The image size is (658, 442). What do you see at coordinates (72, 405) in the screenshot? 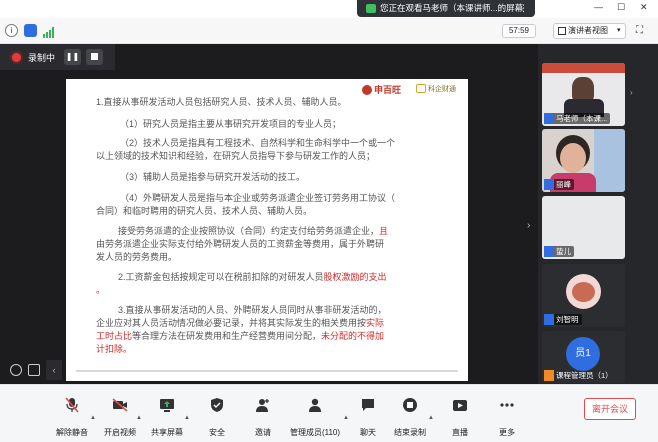
I see `mic-muted-icon` at bounding box center [72, 405].